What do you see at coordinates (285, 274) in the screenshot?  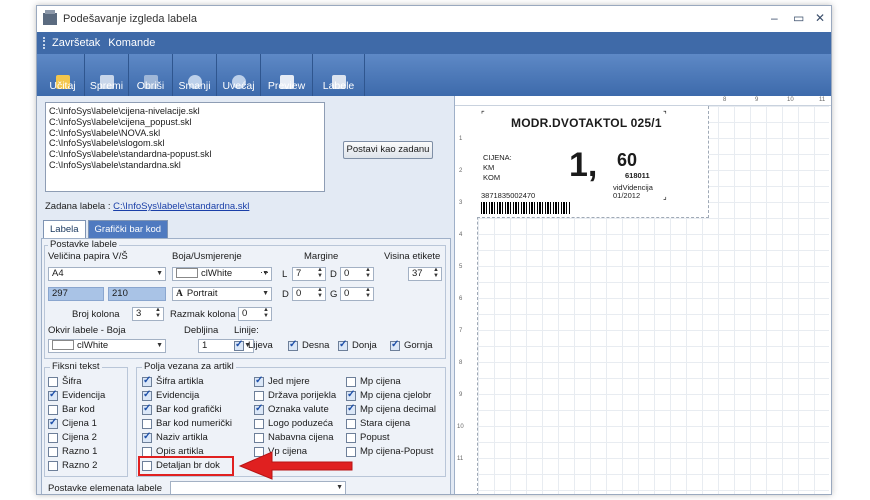 I see `margin-l-label: L` at bounding box center [285, 274].